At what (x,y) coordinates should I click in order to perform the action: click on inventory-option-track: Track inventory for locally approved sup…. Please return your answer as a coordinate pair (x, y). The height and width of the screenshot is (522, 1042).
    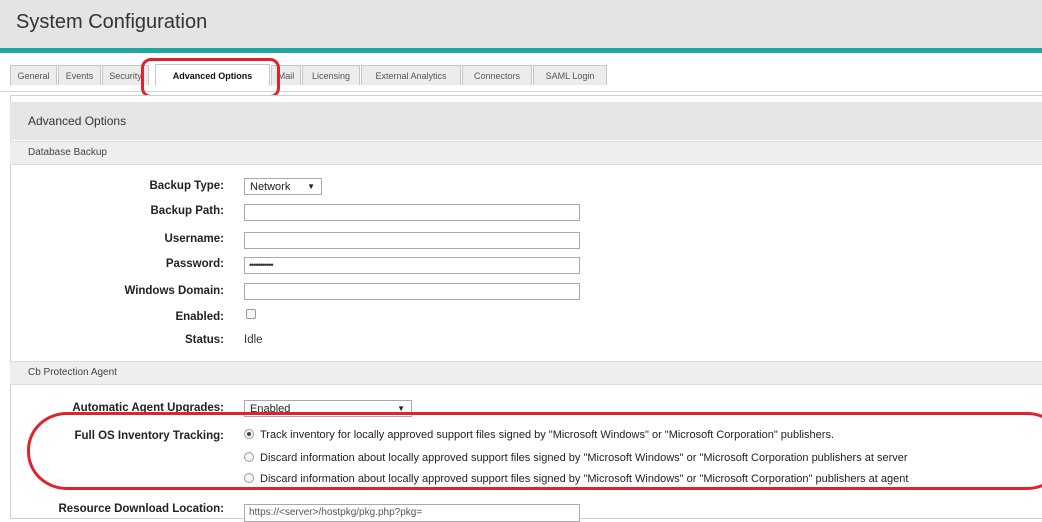
    Looking at the image, I should click on (539, 437).